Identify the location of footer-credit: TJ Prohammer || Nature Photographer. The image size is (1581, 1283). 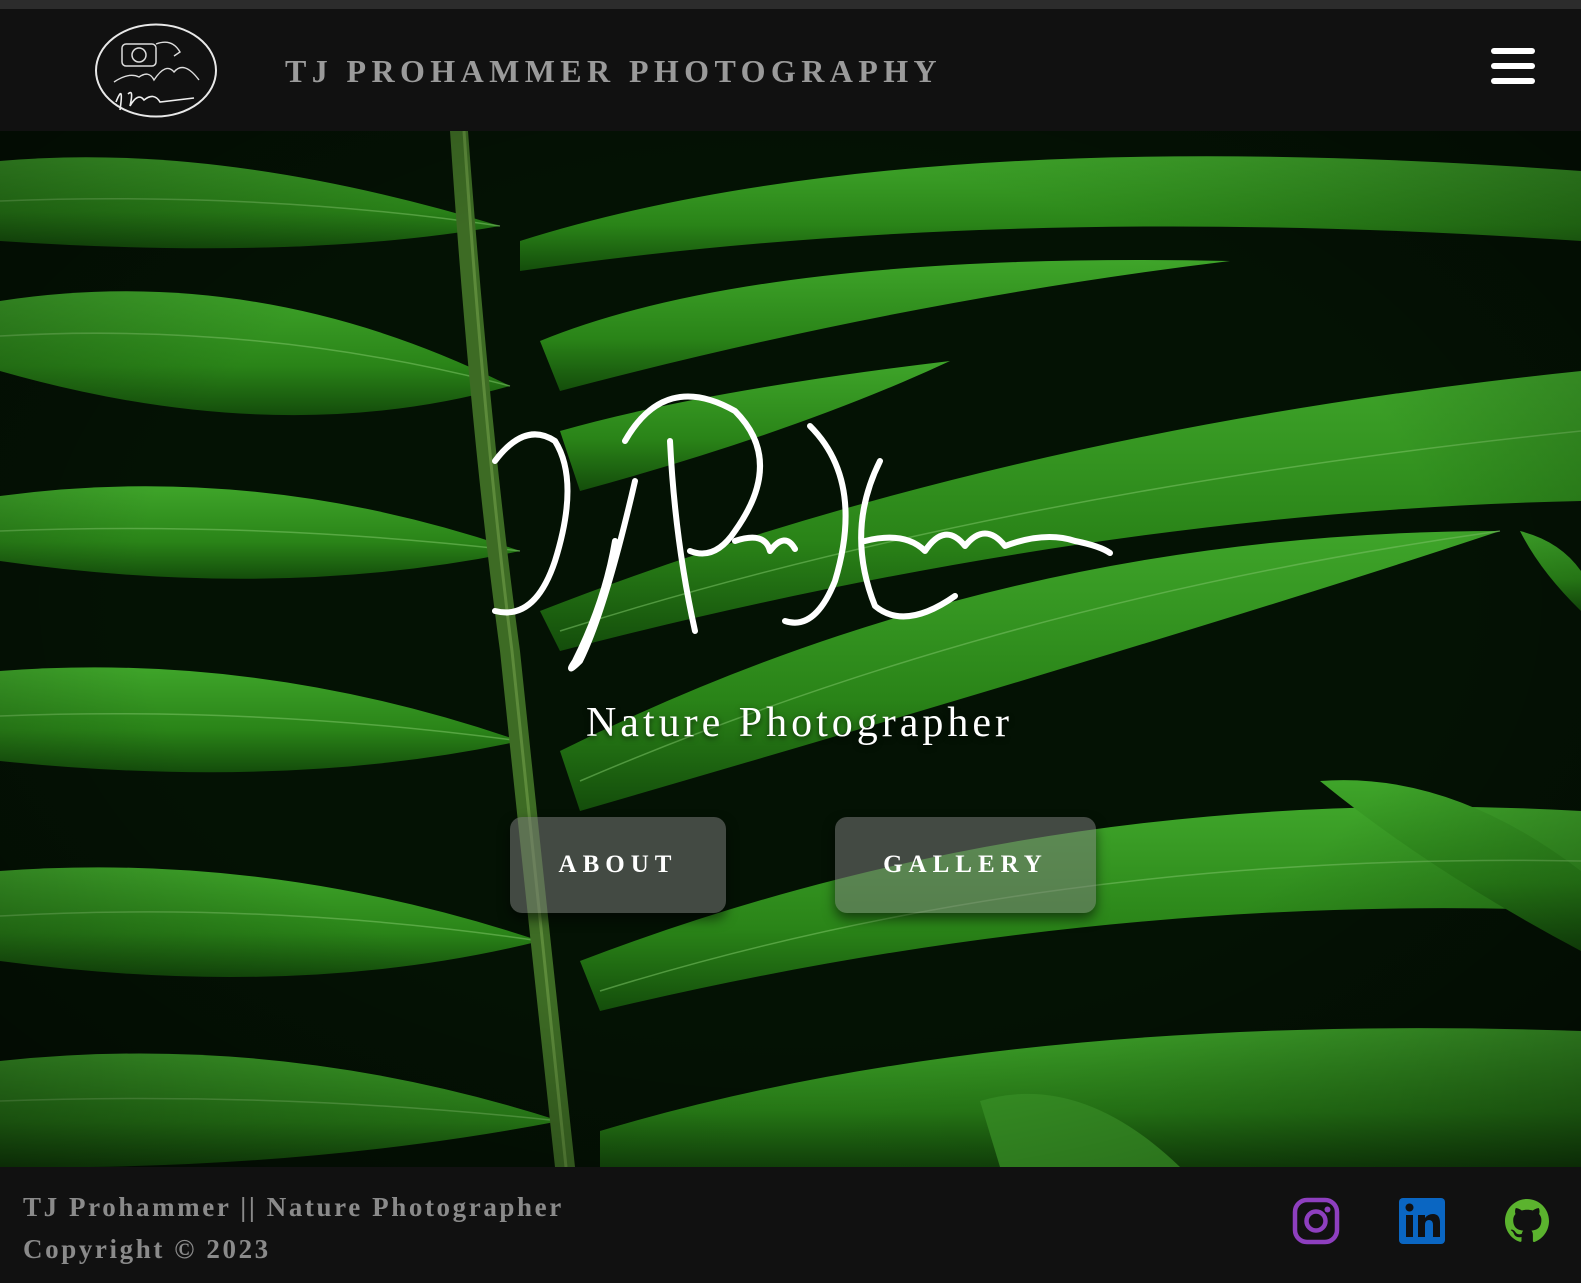
(293, 1207).